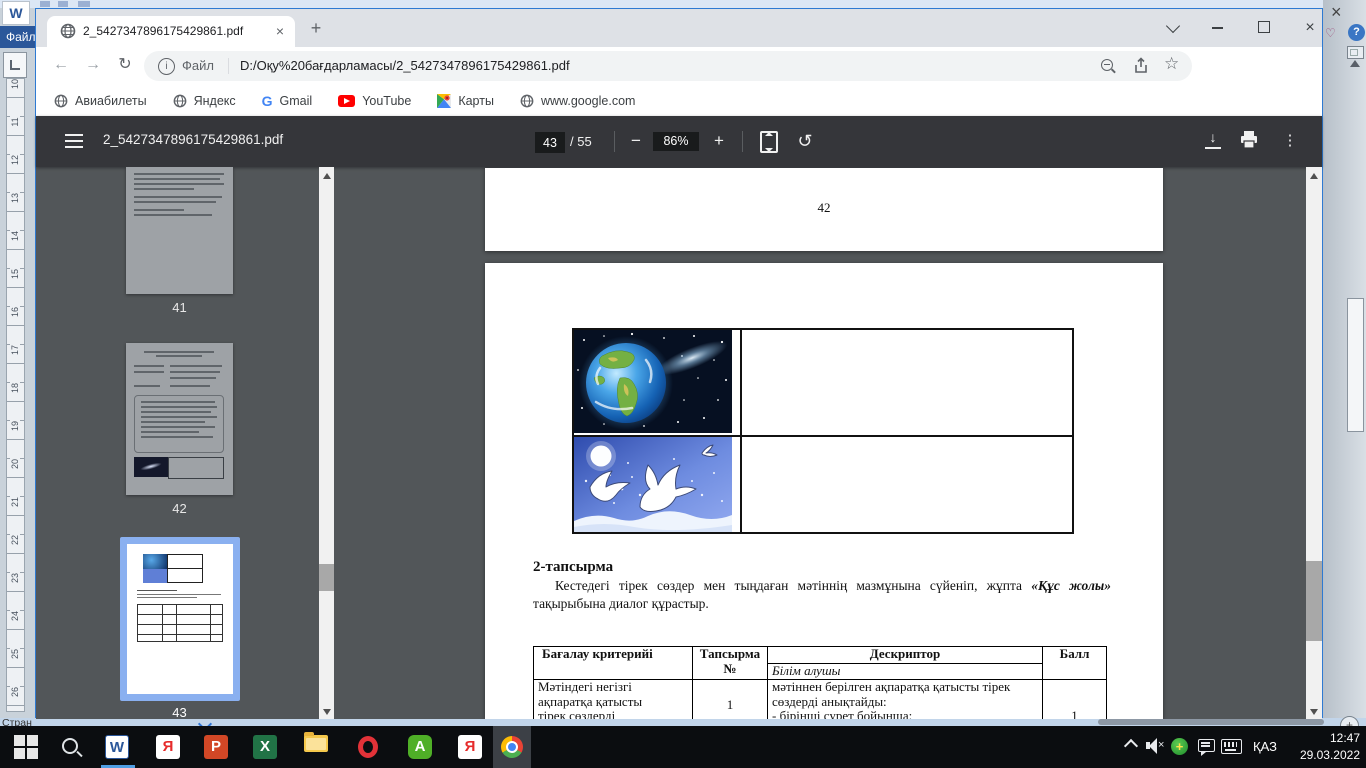  What do you see at coordinates (1355, 52) in the screenshot?
I see `word-split-view-icon` at bounding box center [1355, 52].